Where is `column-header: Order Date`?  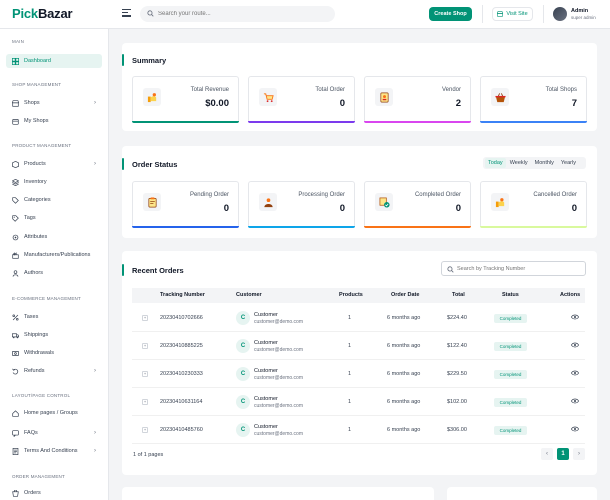
column-header: Order Date is located at coordinates (405, 295).